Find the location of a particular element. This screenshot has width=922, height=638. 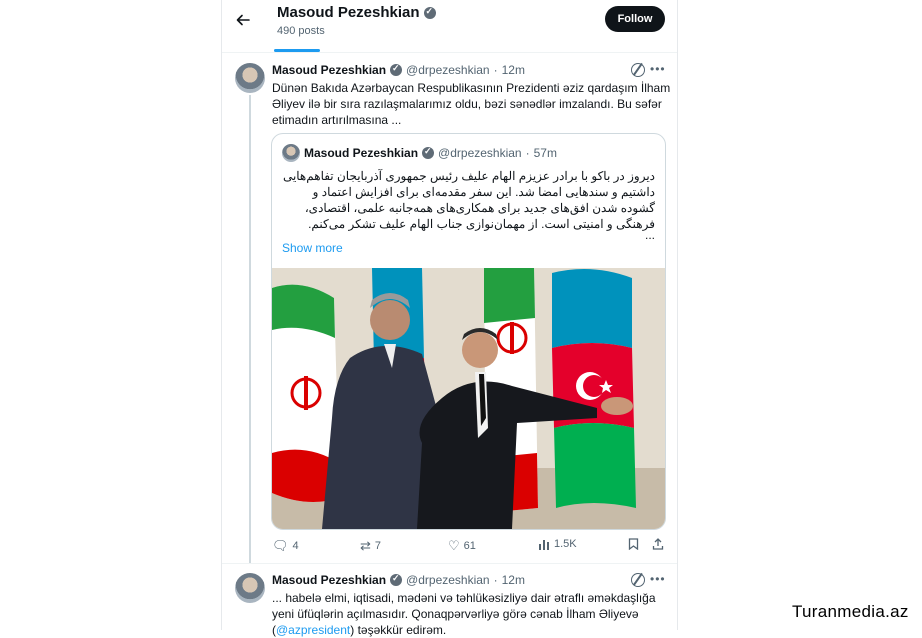

reply-button: 🗨 4 is located at coordinates (285, 546).